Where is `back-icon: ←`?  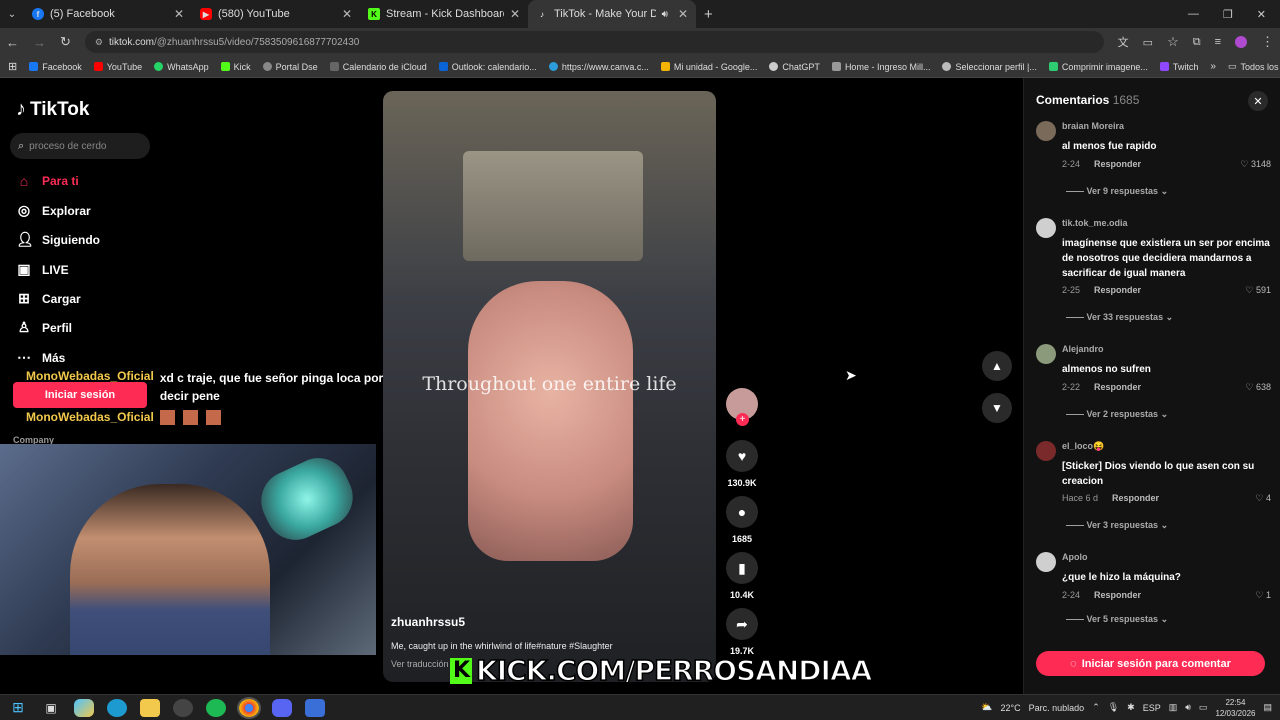
back-icon: ← is located at coordinates (12, 42).